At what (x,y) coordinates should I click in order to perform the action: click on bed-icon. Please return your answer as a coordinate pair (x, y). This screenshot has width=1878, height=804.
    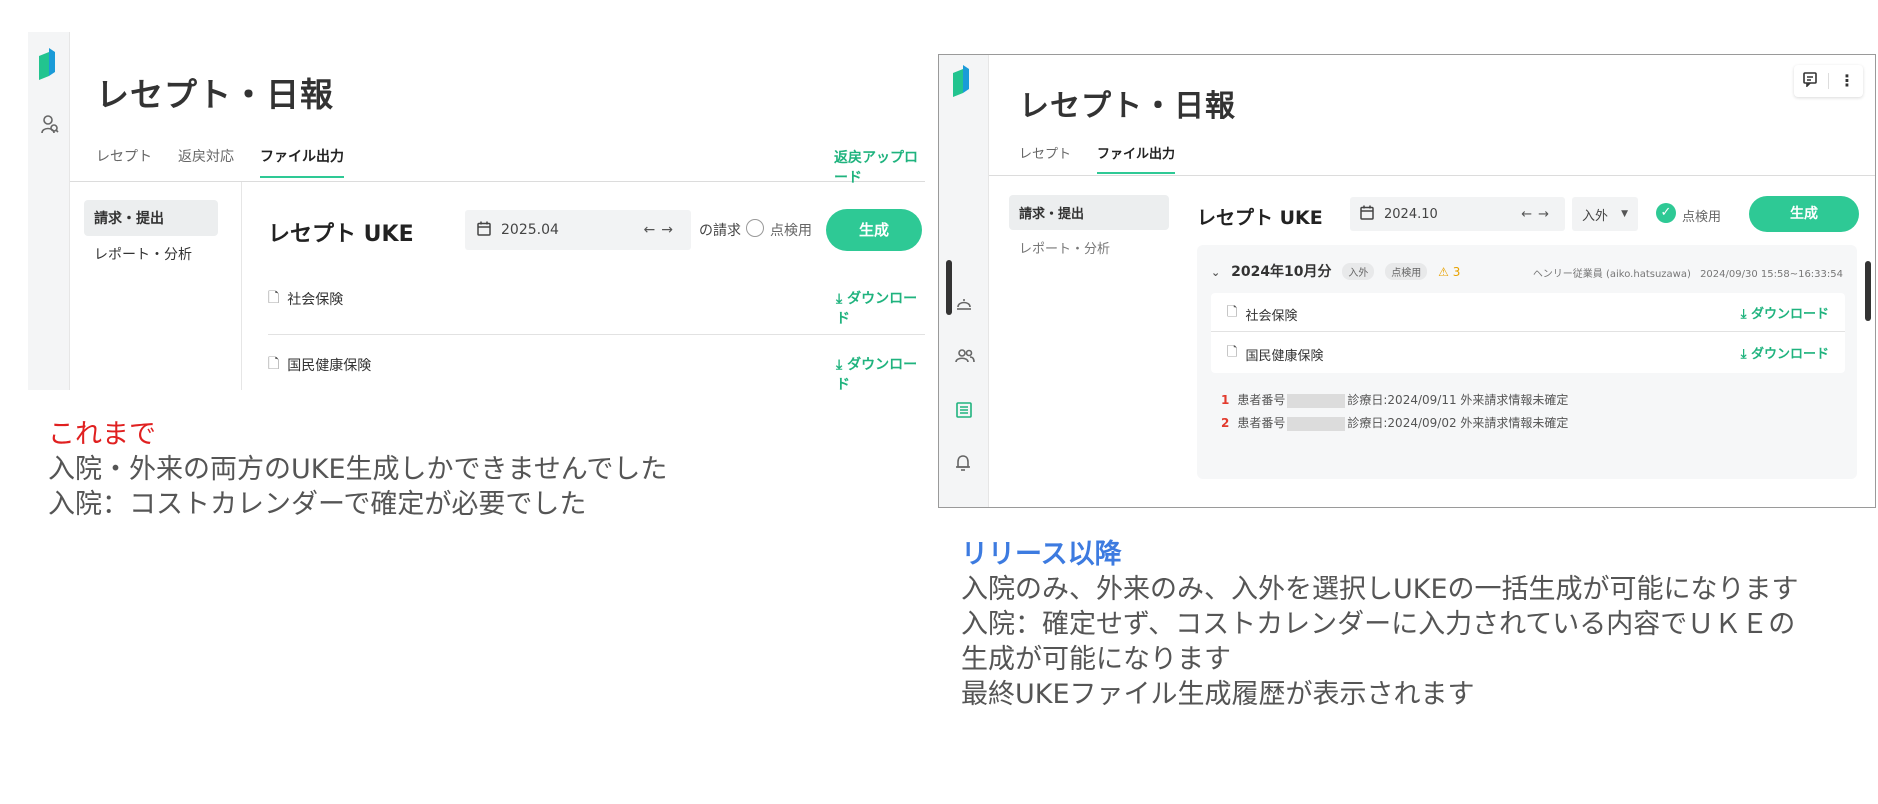
    Looking at the image, I should click on (964, 304).